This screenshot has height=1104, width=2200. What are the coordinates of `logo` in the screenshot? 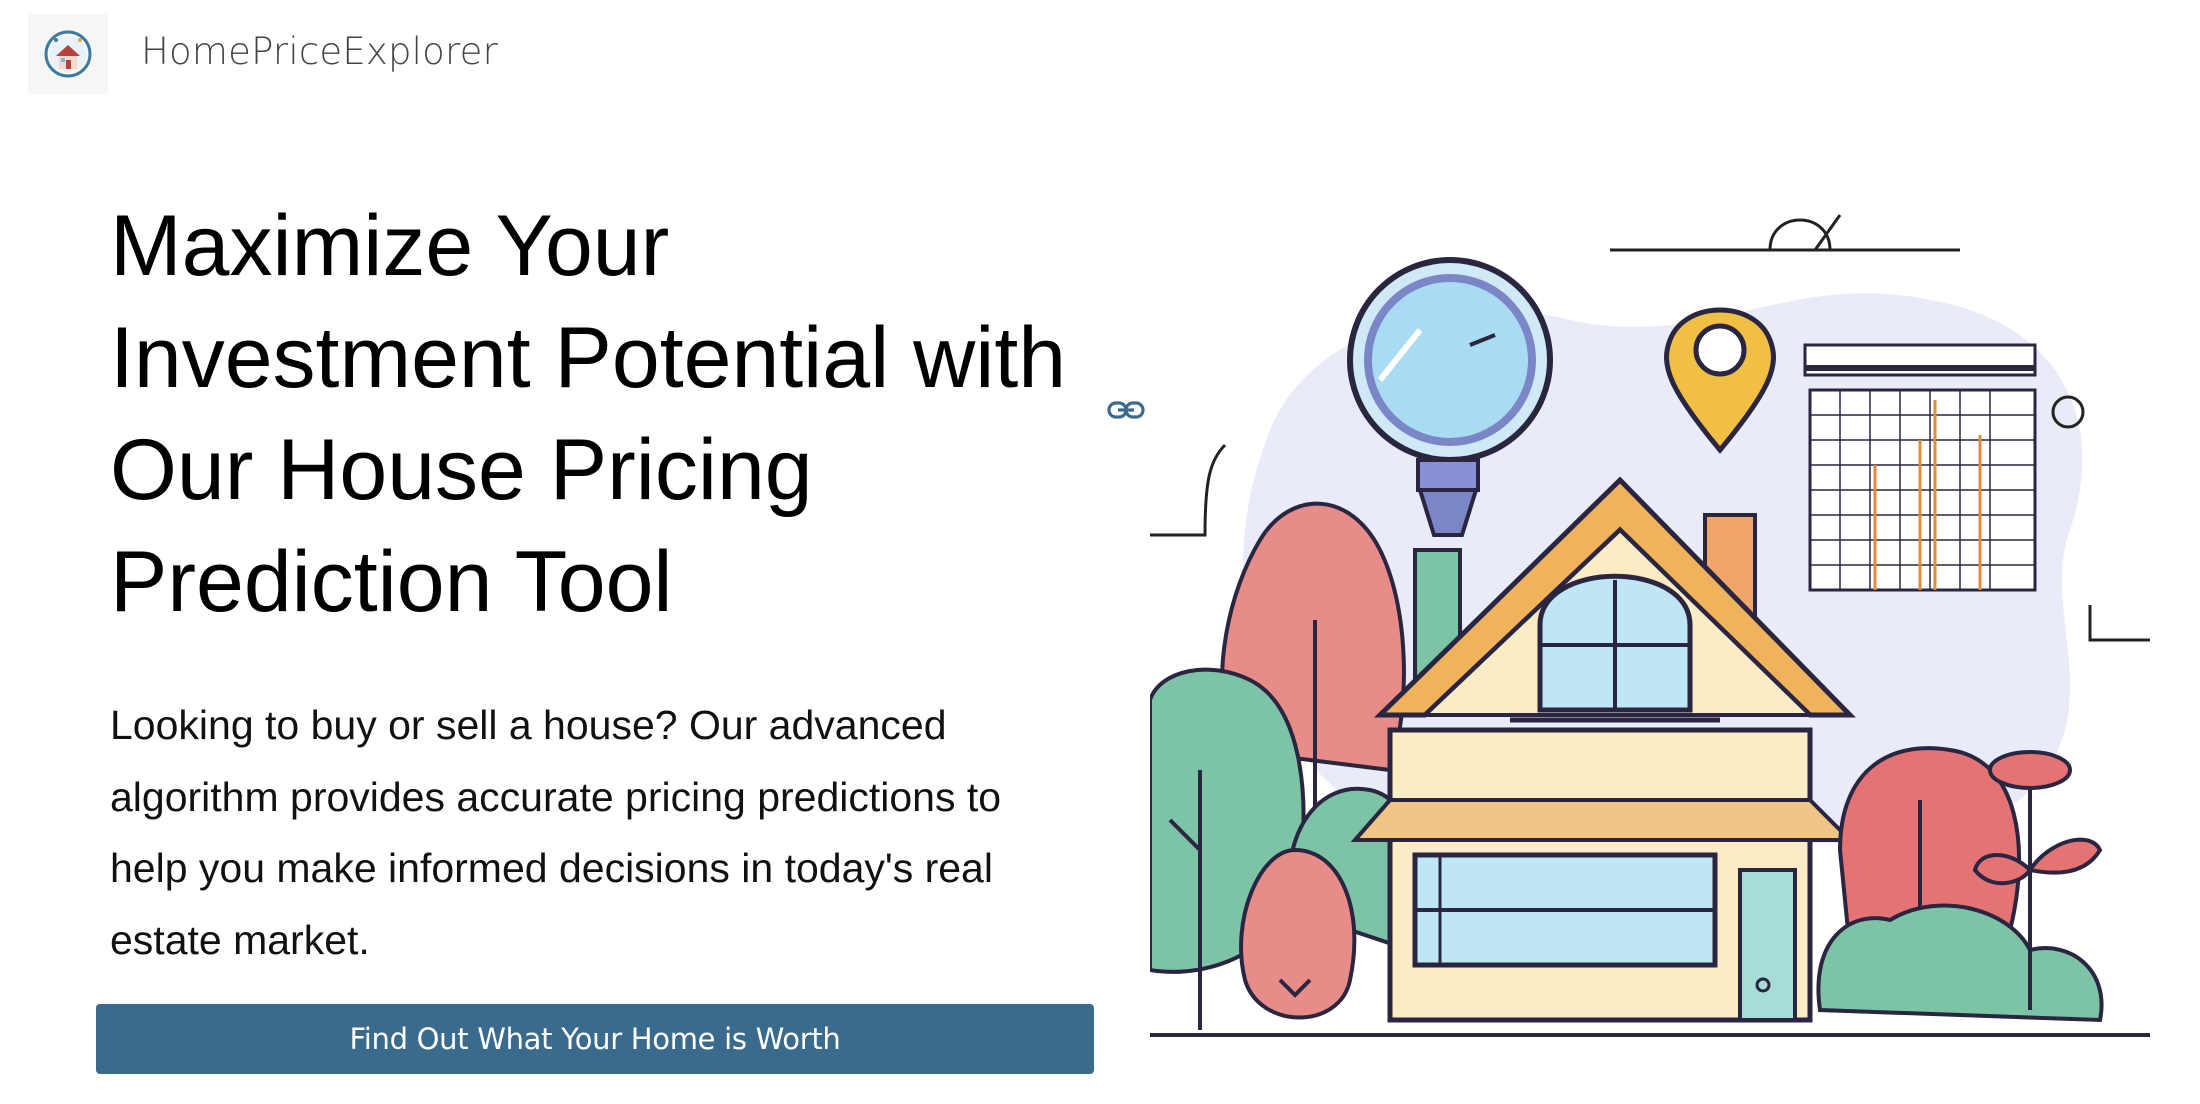 It's located at (68, 54).